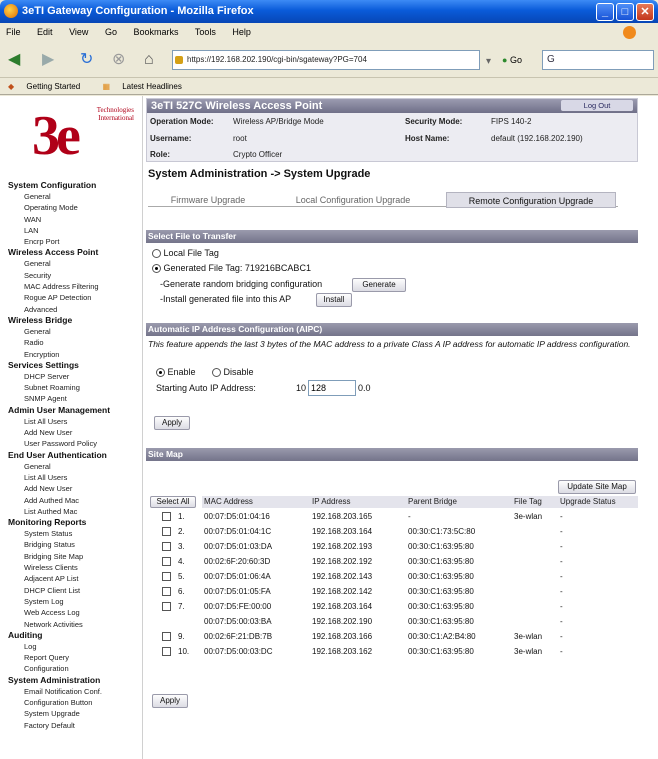 The height and width of the screenshot is (759, 658). I want to click on sidebar-item: Adjacent AP List, so click(74, 578).